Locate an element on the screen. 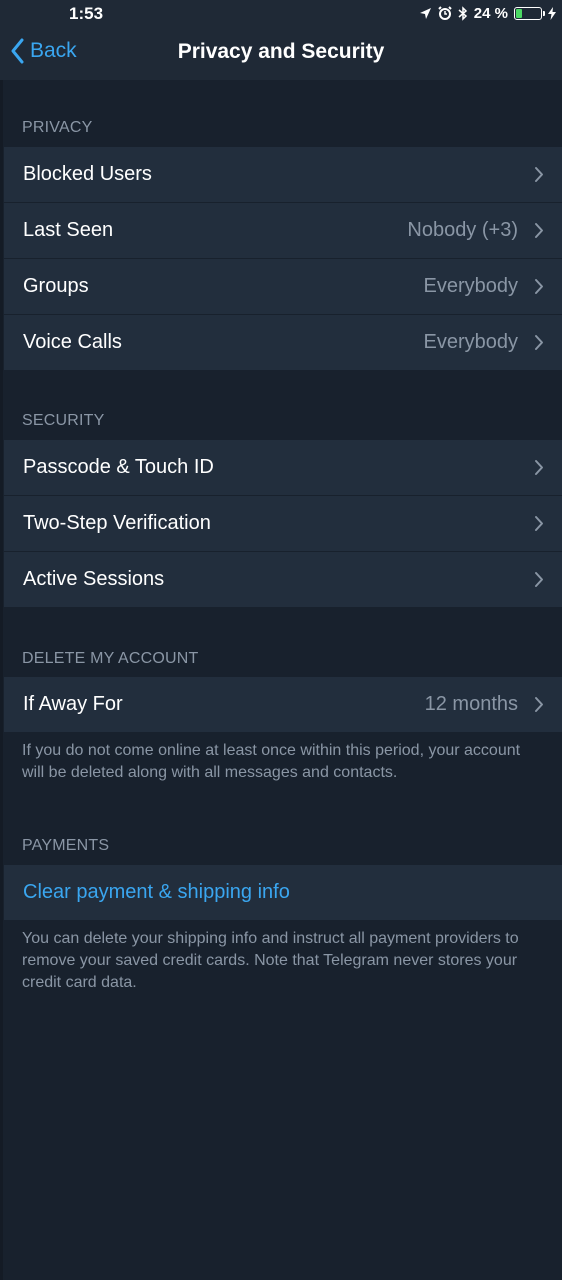 The height and width of the screenshot is (1280, 562). clear-payment-button: Clear payment & shipping info is located at coordinates (283, 892).